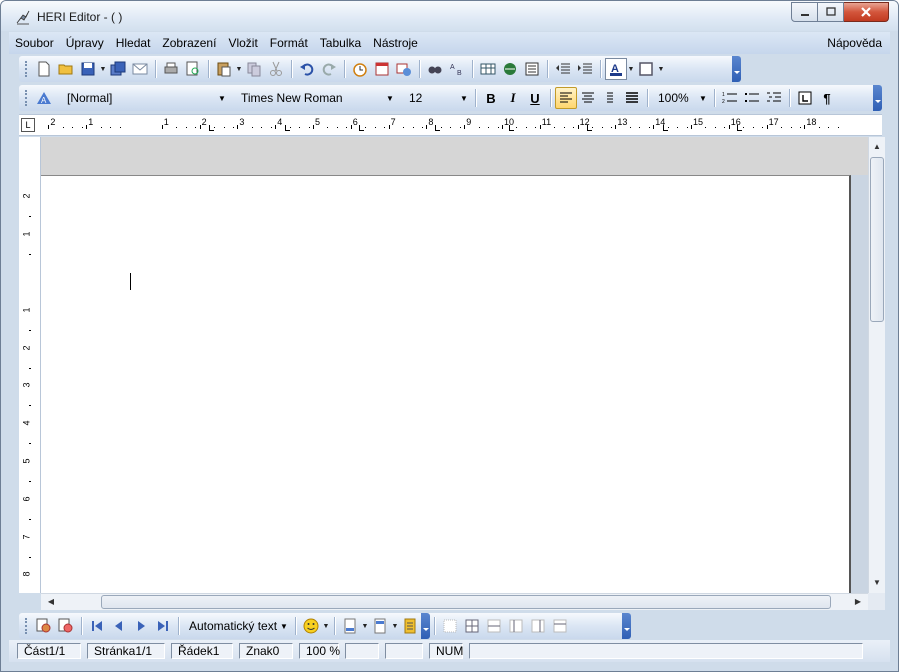  I want to click on header-dropdown: ▼, so click(365, 626).